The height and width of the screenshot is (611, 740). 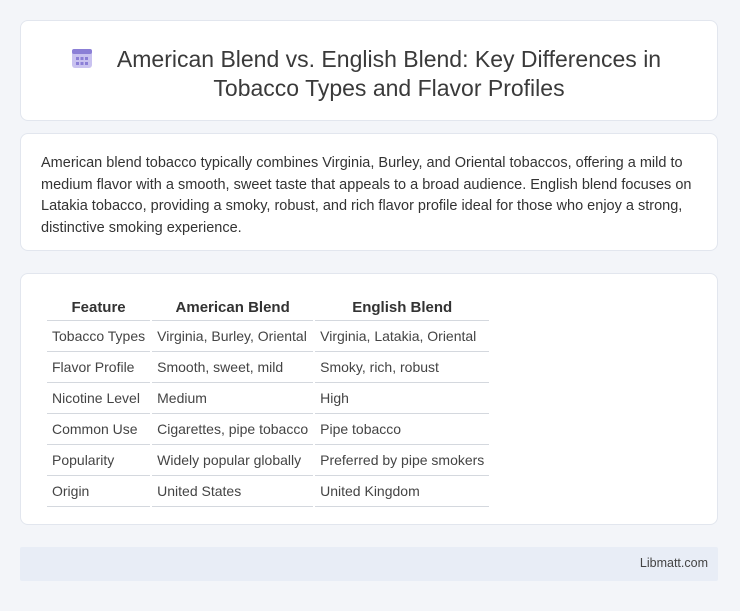 What do you see at coordinates (233, 429) in the screenshot?
I see `table-cell: Cigarettes, pipe tobacco` at bounding box center [233, 429].